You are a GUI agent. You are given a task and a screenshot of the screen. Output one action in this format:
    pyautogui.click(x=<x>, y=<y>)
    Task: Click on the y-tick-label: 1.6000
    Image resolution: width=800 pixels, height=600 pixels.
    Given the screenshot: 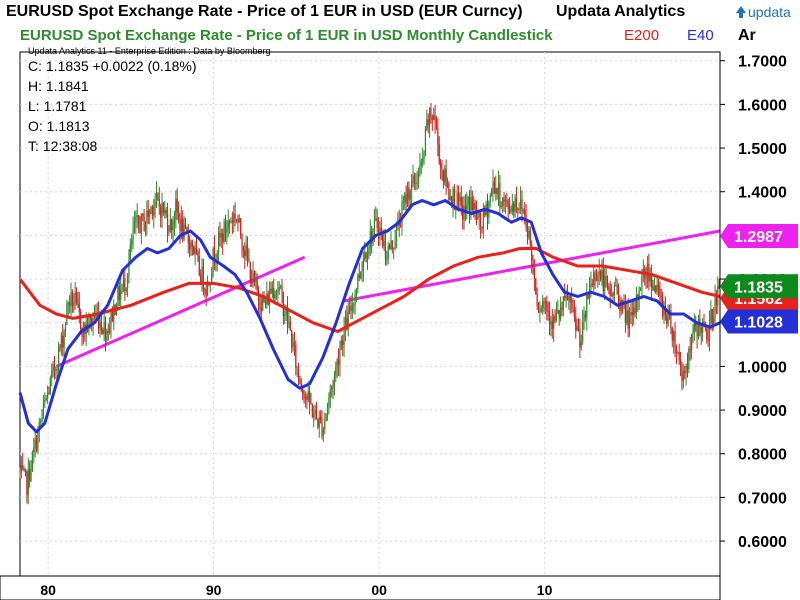 What is the action you would take?
    pyautogui.click(x=762, y=105)
    